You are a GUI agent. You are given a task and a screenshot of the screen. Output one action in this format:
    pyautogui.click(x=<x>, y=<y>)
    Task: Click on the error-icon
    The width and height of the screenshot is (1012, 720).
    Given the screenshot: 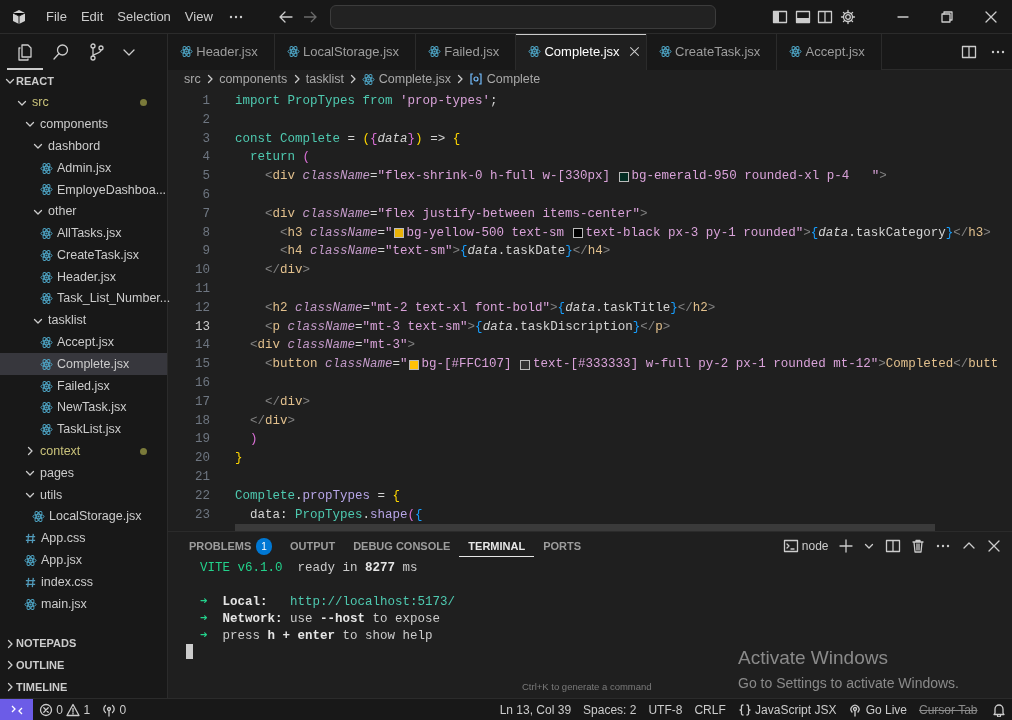 What is the action you would take?
    pyautogui.click(x=46, y=709)
    